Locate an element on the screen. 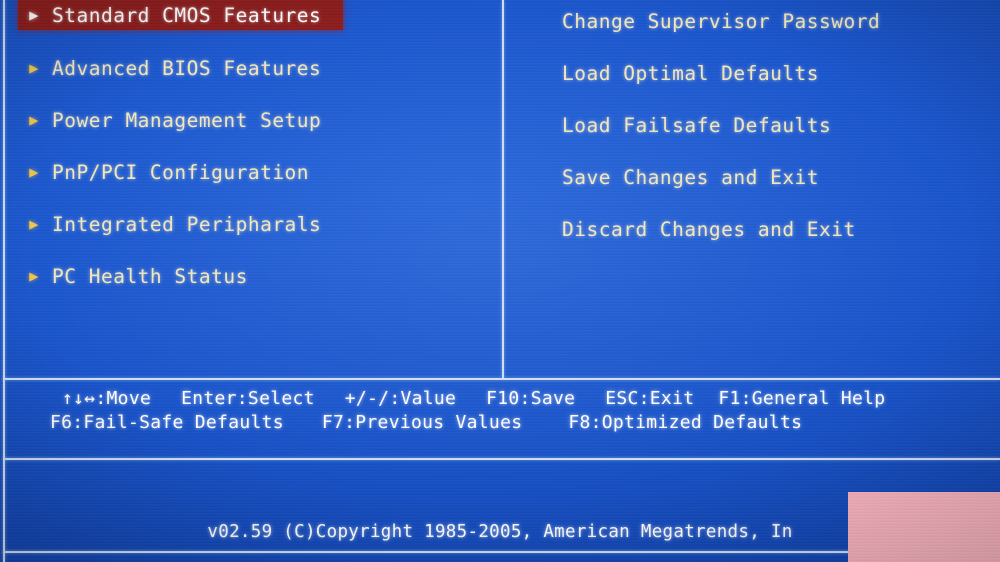  menu-item-label: PC Health Status is located at coordinates (150, 276).